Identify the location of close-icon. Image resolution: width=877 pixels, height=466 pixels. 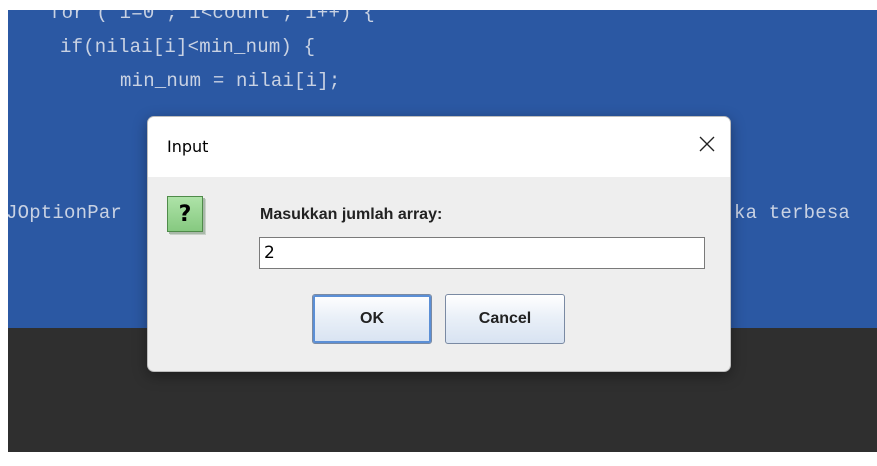
(707, 144).